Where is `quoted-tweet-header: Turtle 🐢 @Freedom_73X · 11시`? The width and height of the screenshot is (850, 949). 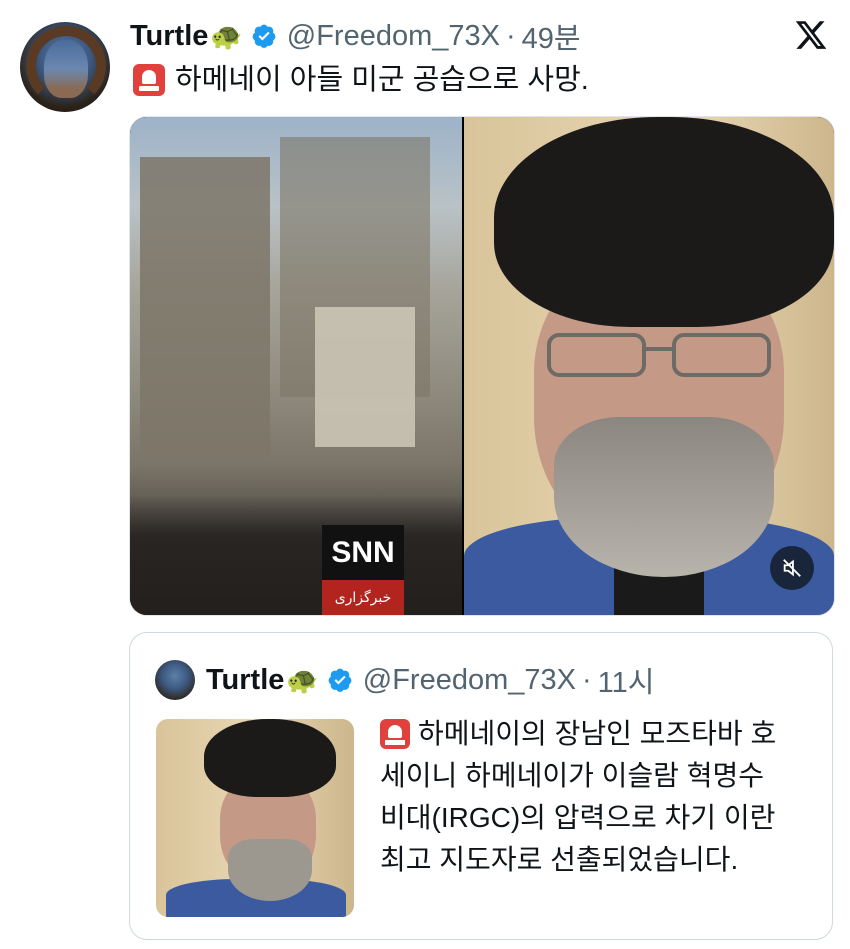 quoted-tweet-header: Turtle 🐢 @Freedom_73X · 11시 is located at coordinates (430, 680).